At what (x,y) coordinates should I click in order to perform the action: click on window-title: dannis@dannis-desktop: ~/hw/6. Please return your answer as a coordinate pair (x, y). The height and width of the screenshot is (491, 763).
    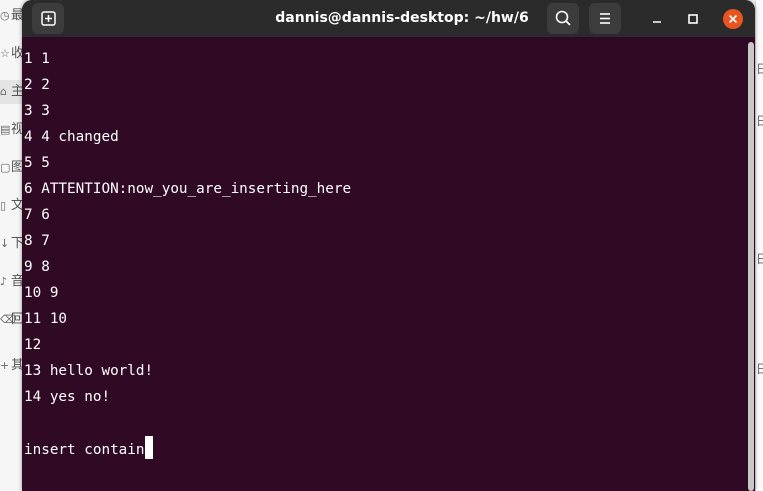
    Looking at the image, I should click on (402, 18).